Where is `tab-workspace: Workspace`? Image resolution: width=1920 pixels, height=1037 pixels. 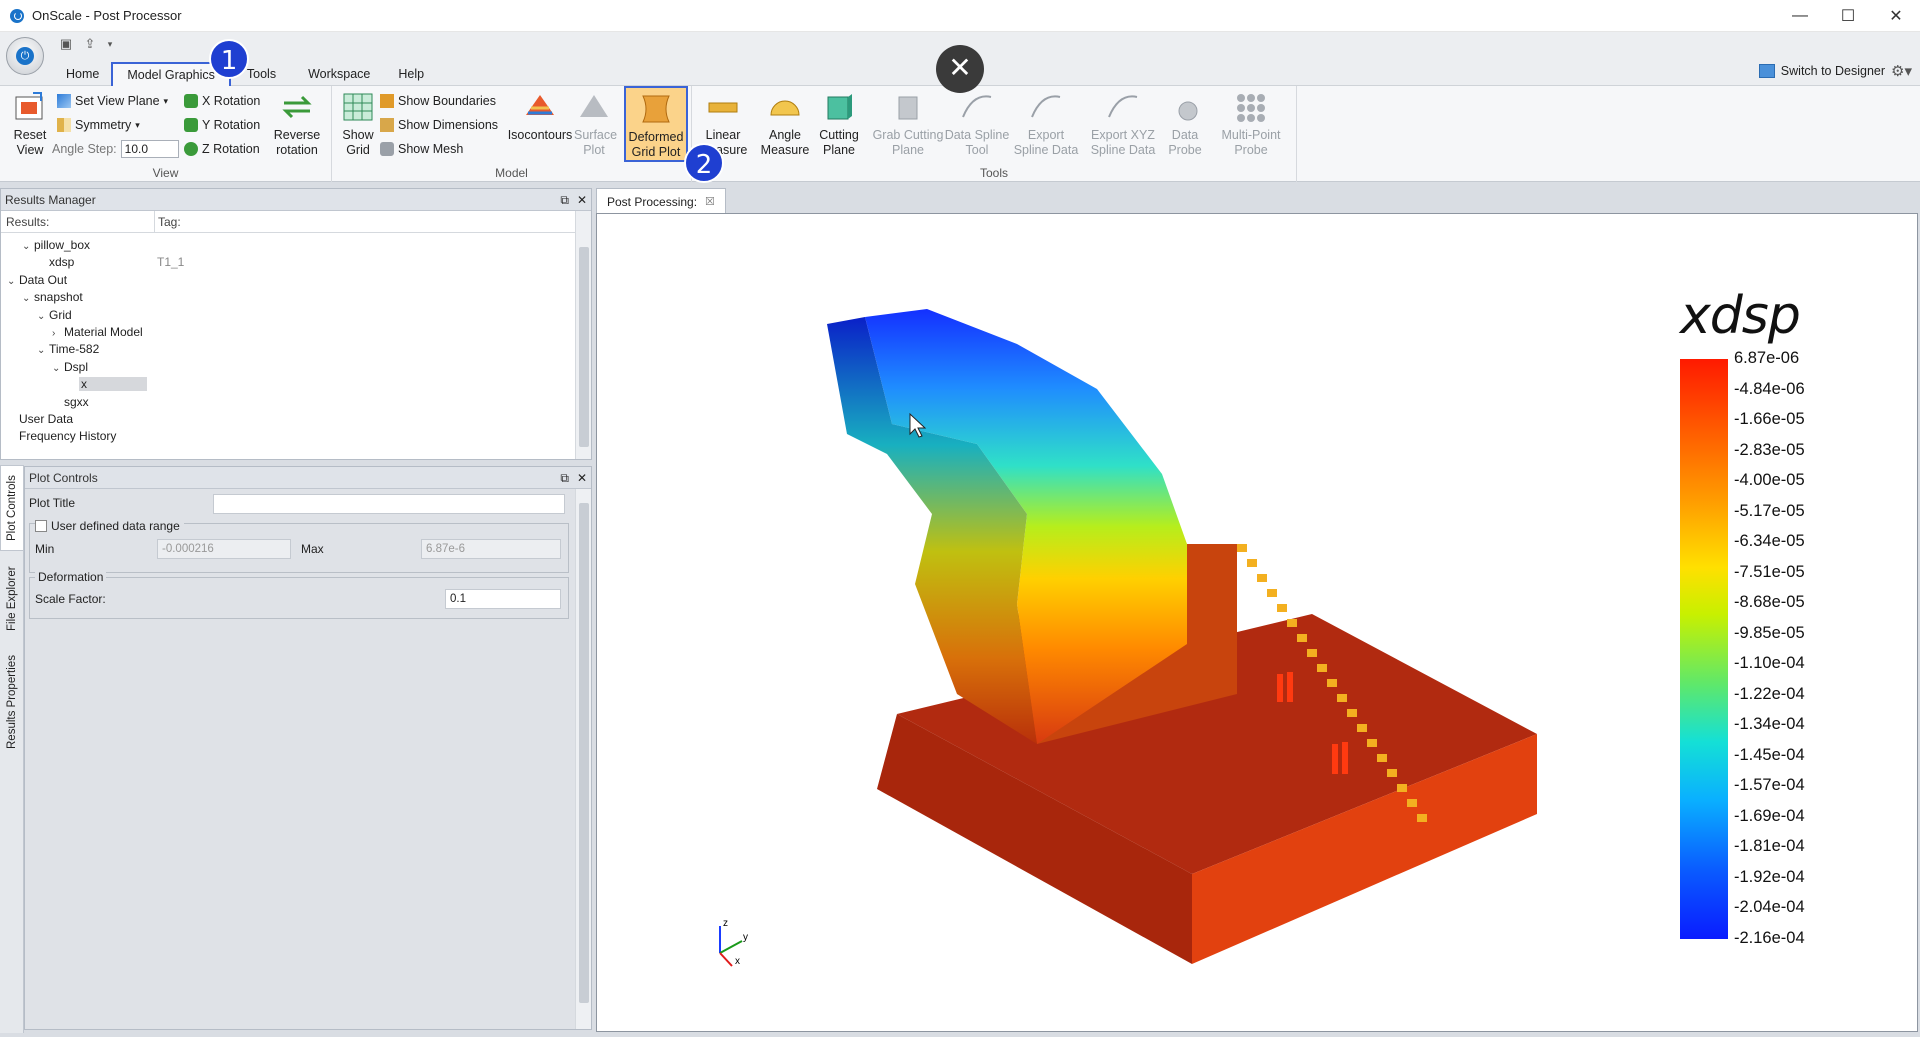 tab-workspace: Workspace is located at coordinates (339, 74).